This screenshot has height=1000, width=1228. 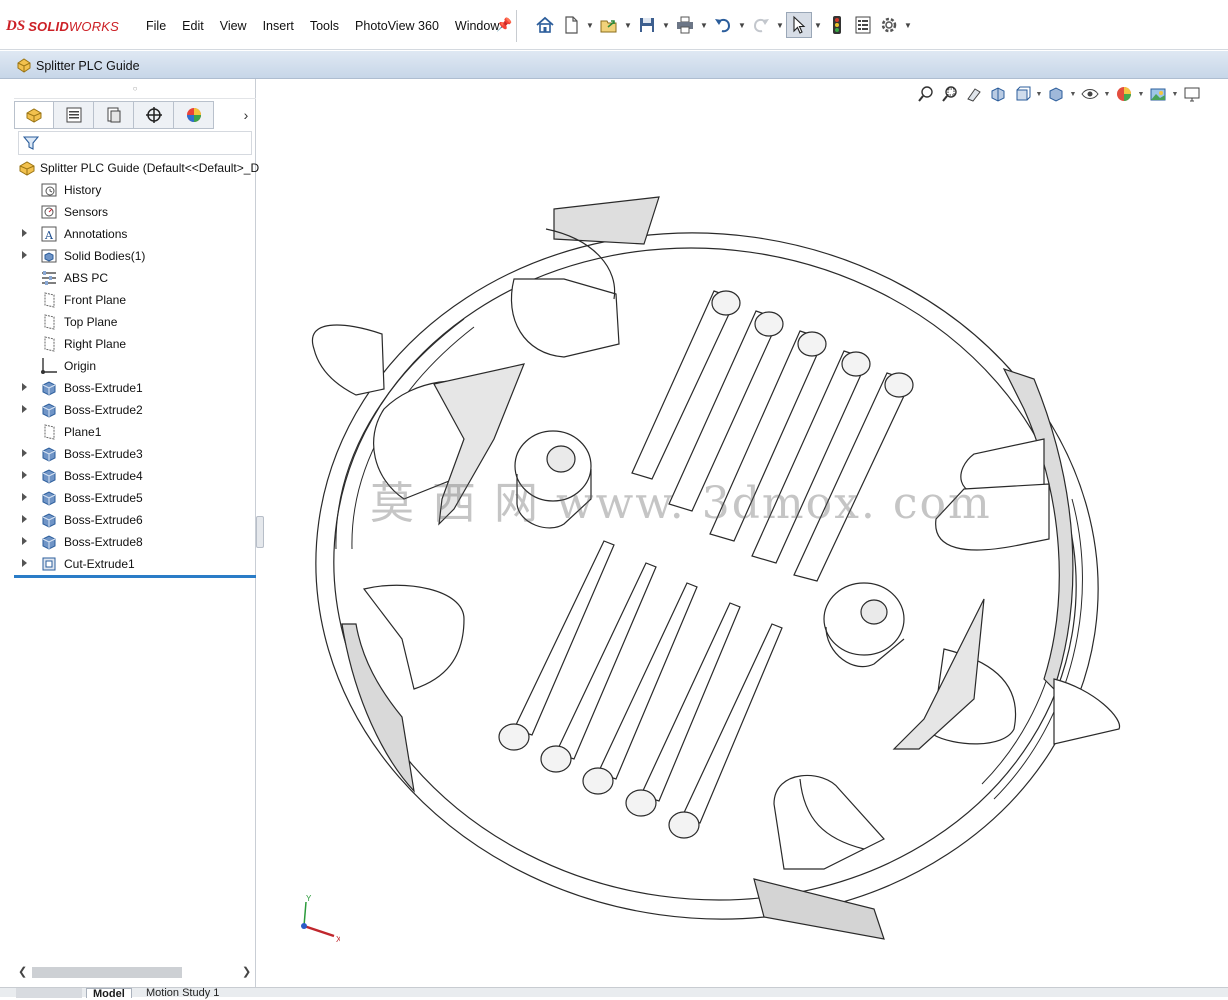 What do you see at coordinates (1090, 94) in the screenshot?
I see `hide-show-icon` at bounding box center [1090, 94].